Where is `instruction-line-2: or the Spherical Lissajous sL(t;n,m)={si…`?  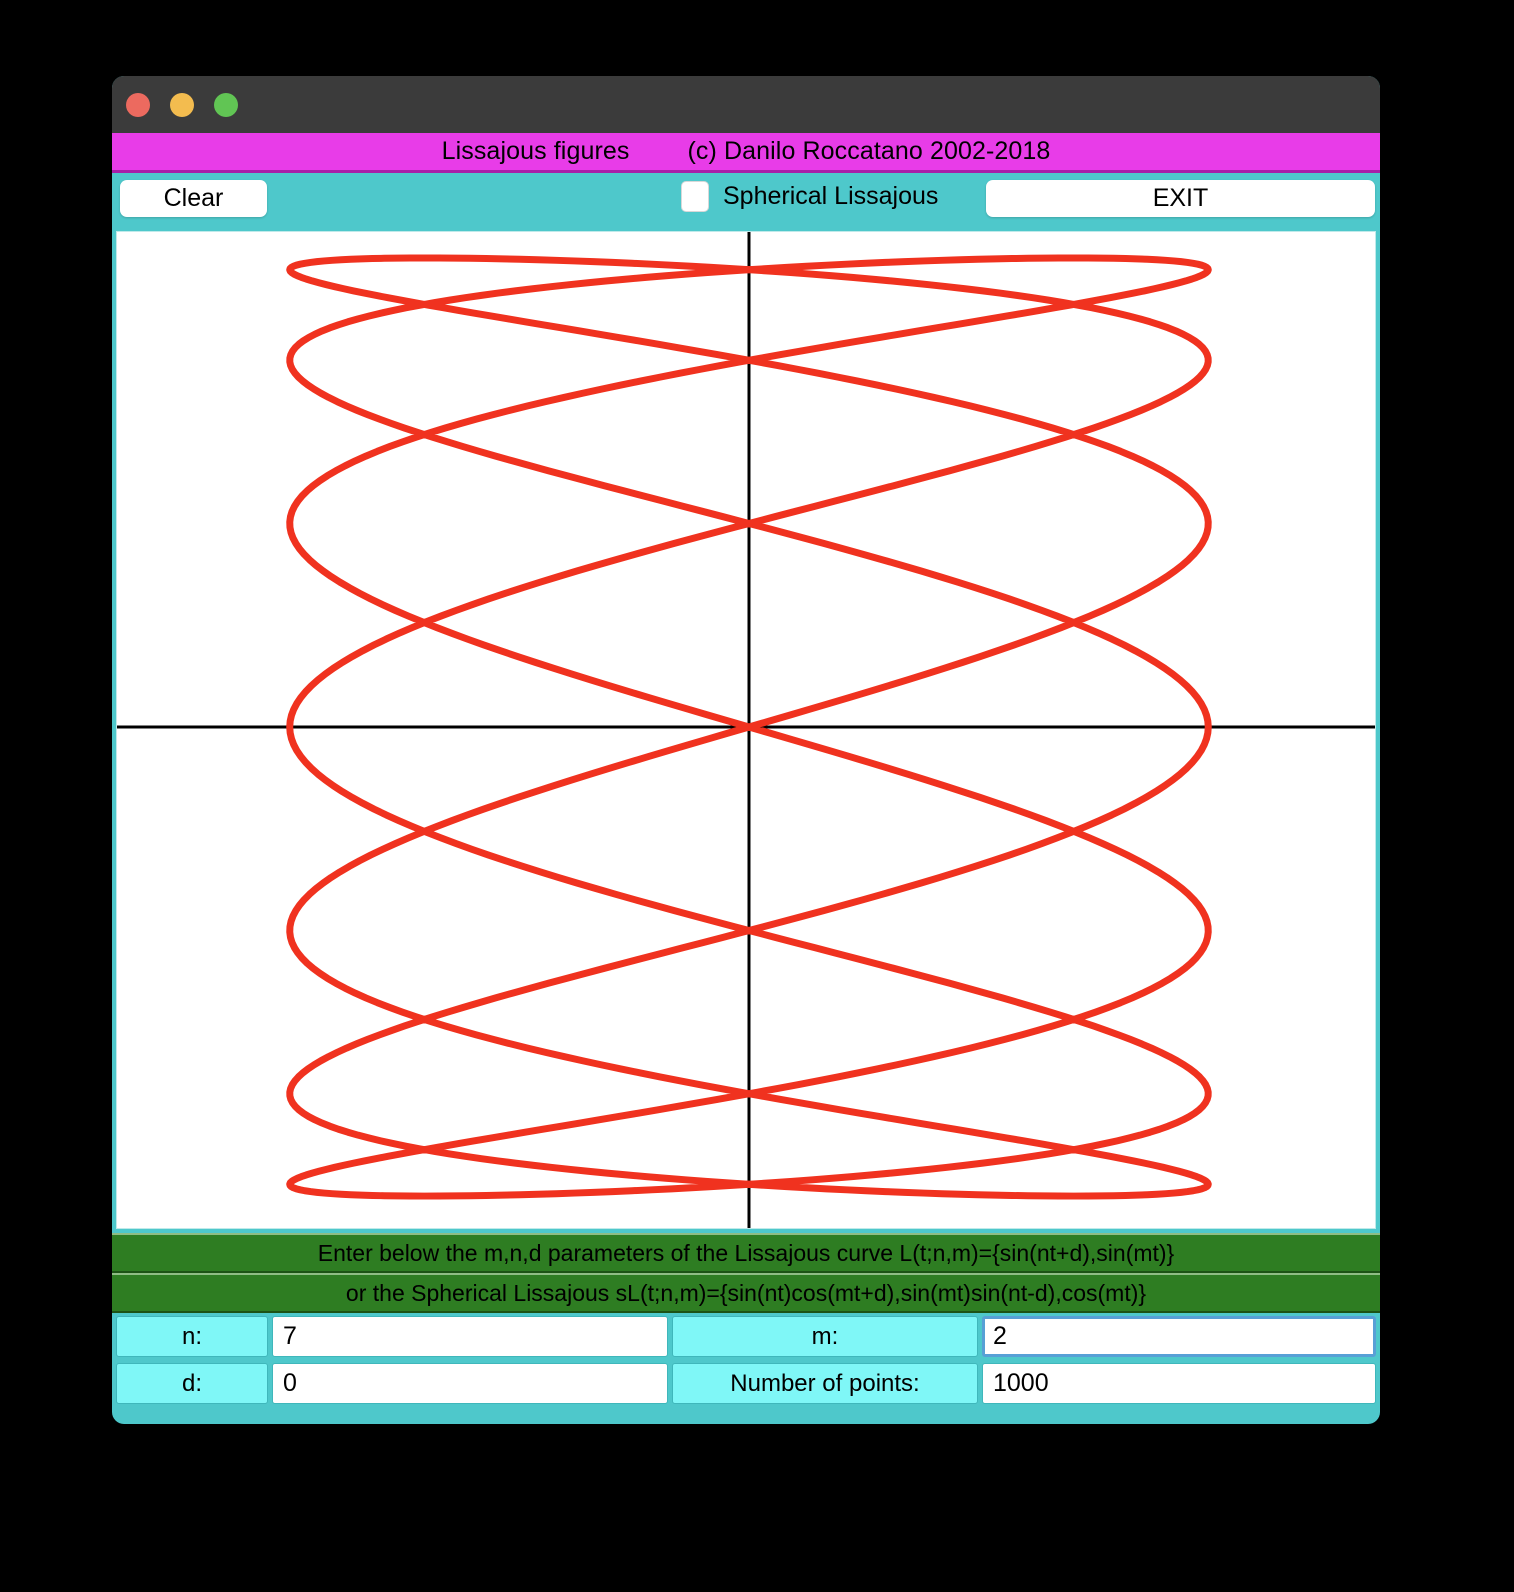 instruction-line-2: or the Spherical Lissajous sL(t;n,m)={si… is located at coordinates (746, 1293).